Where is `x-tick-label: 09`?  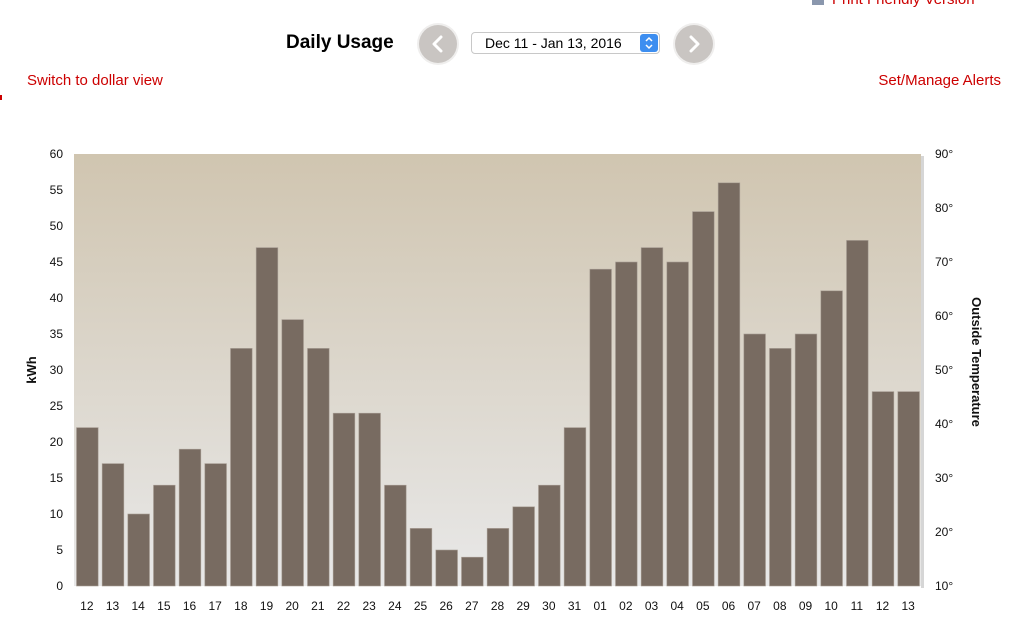 x-tick-label: 09 is located at coordinates (806, 606).